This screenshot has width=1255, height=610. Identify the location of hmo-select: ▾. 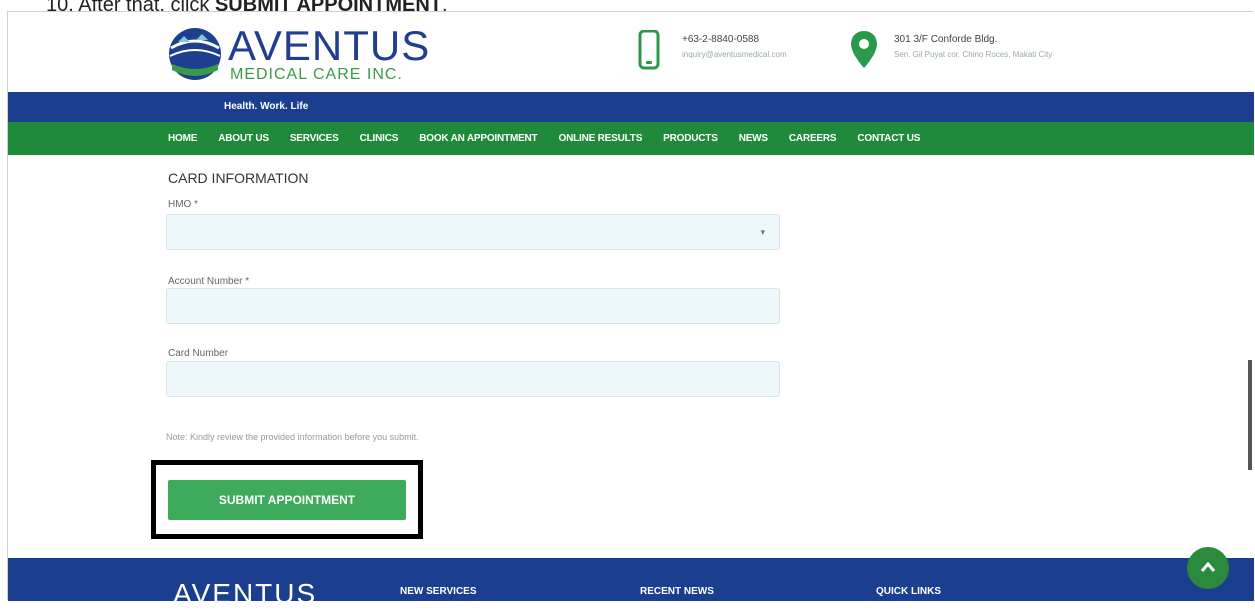
(473, 232).